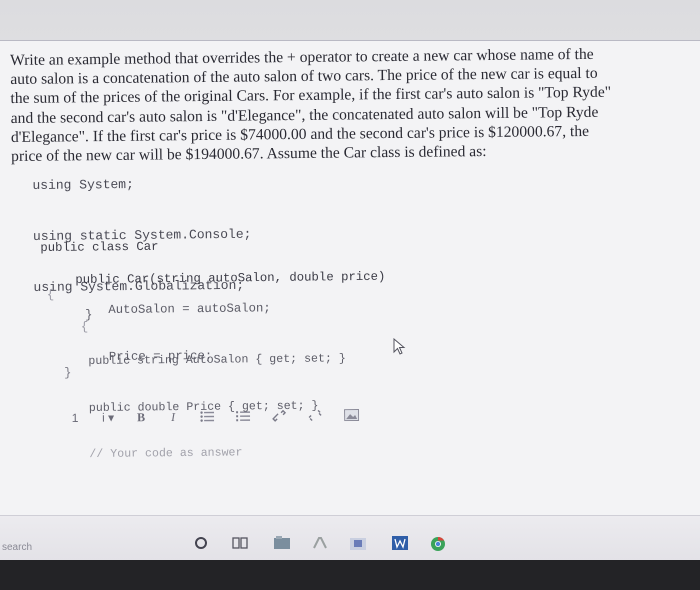 This screenshot has width=700, height=590. I want to click on taskbar: search, so click(350, 538).